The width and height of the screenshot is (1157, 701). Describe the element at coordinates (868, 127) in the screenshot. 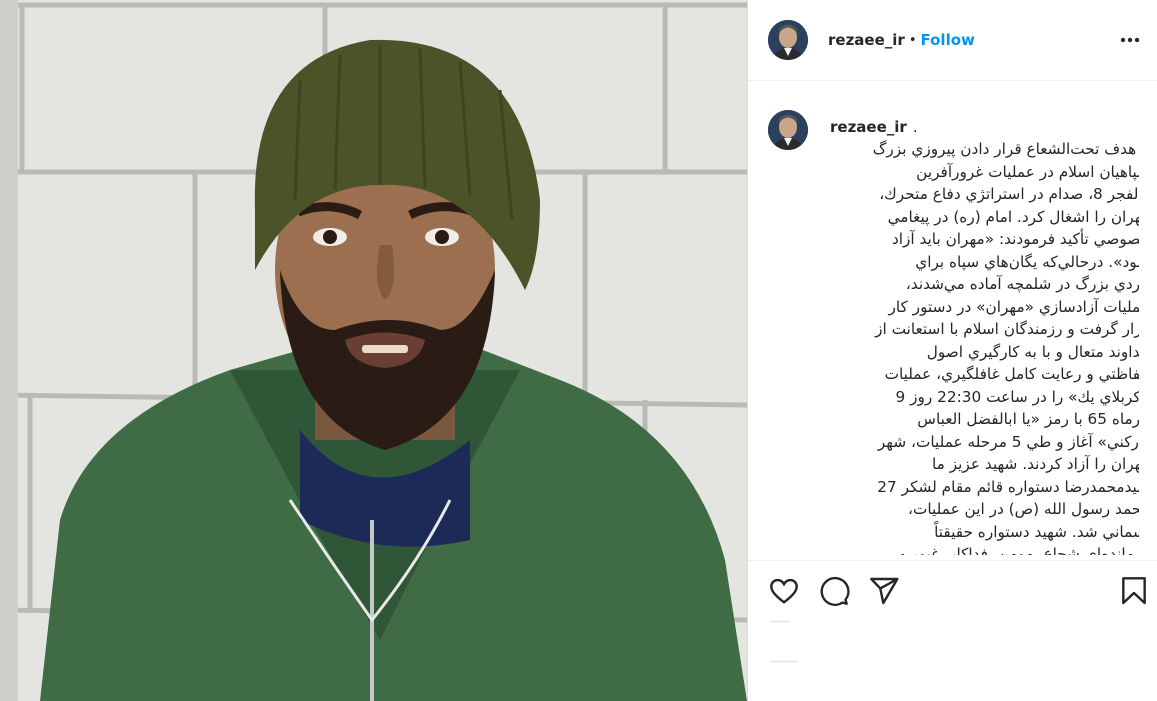

I see `caption-username: rezaee_ir` at that location.